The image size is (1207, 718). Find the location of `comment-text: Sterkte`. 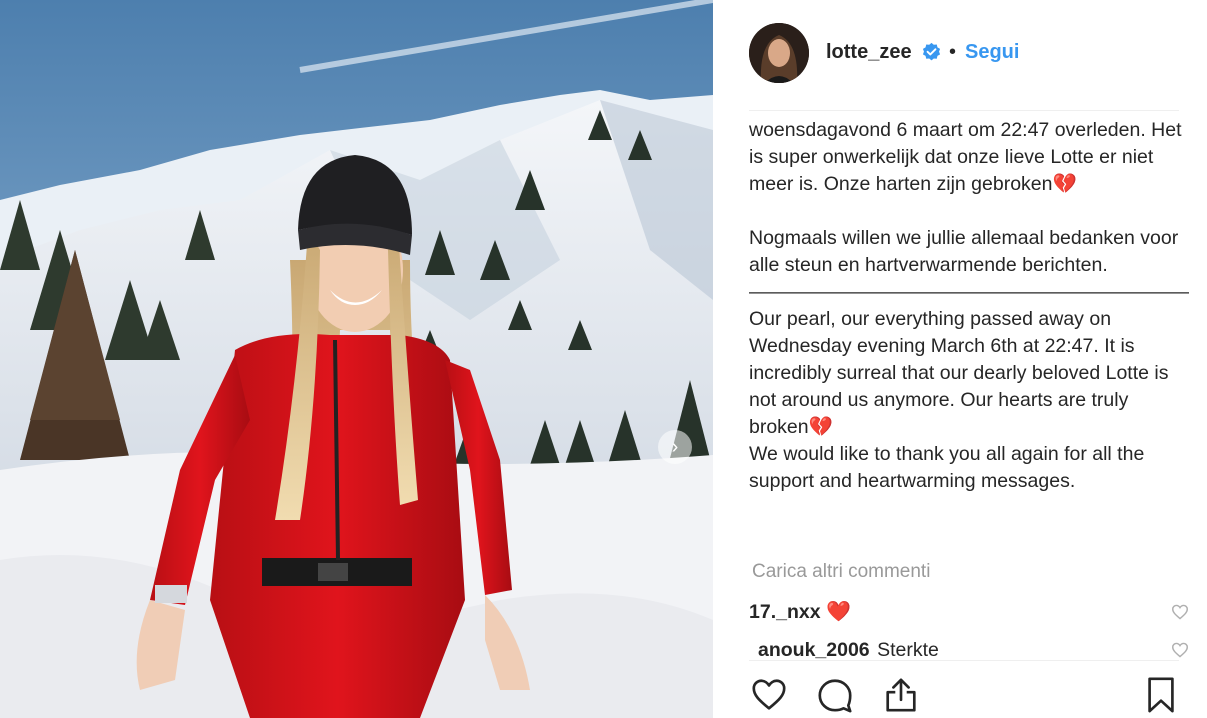

comment-text: Sterkte is located at coordinates (908, 649).